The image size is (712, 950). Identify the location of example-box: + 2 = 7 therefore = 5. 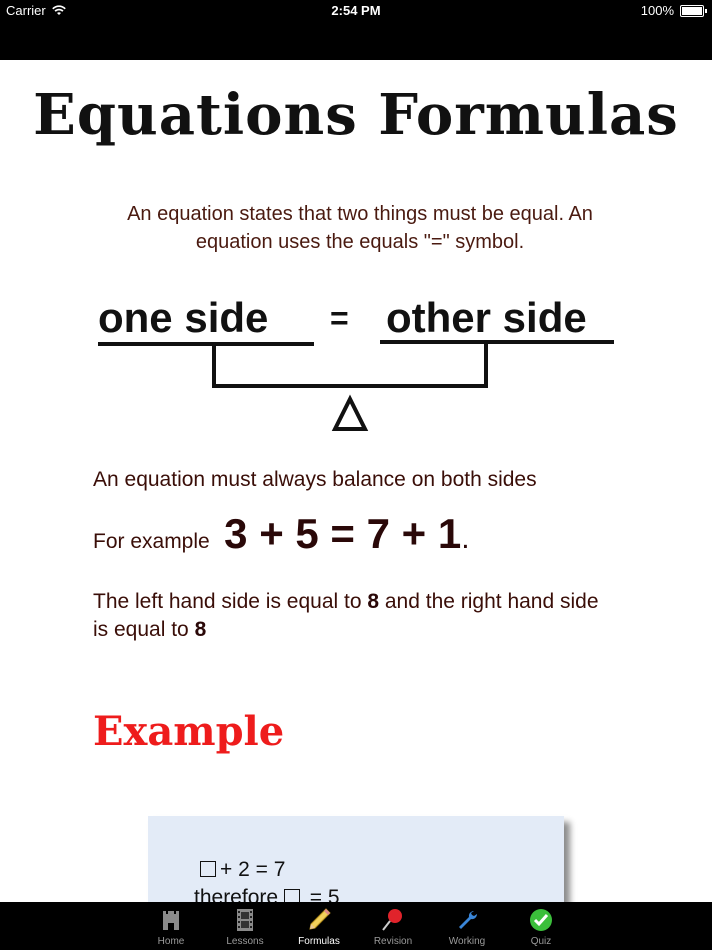
(356, 859).